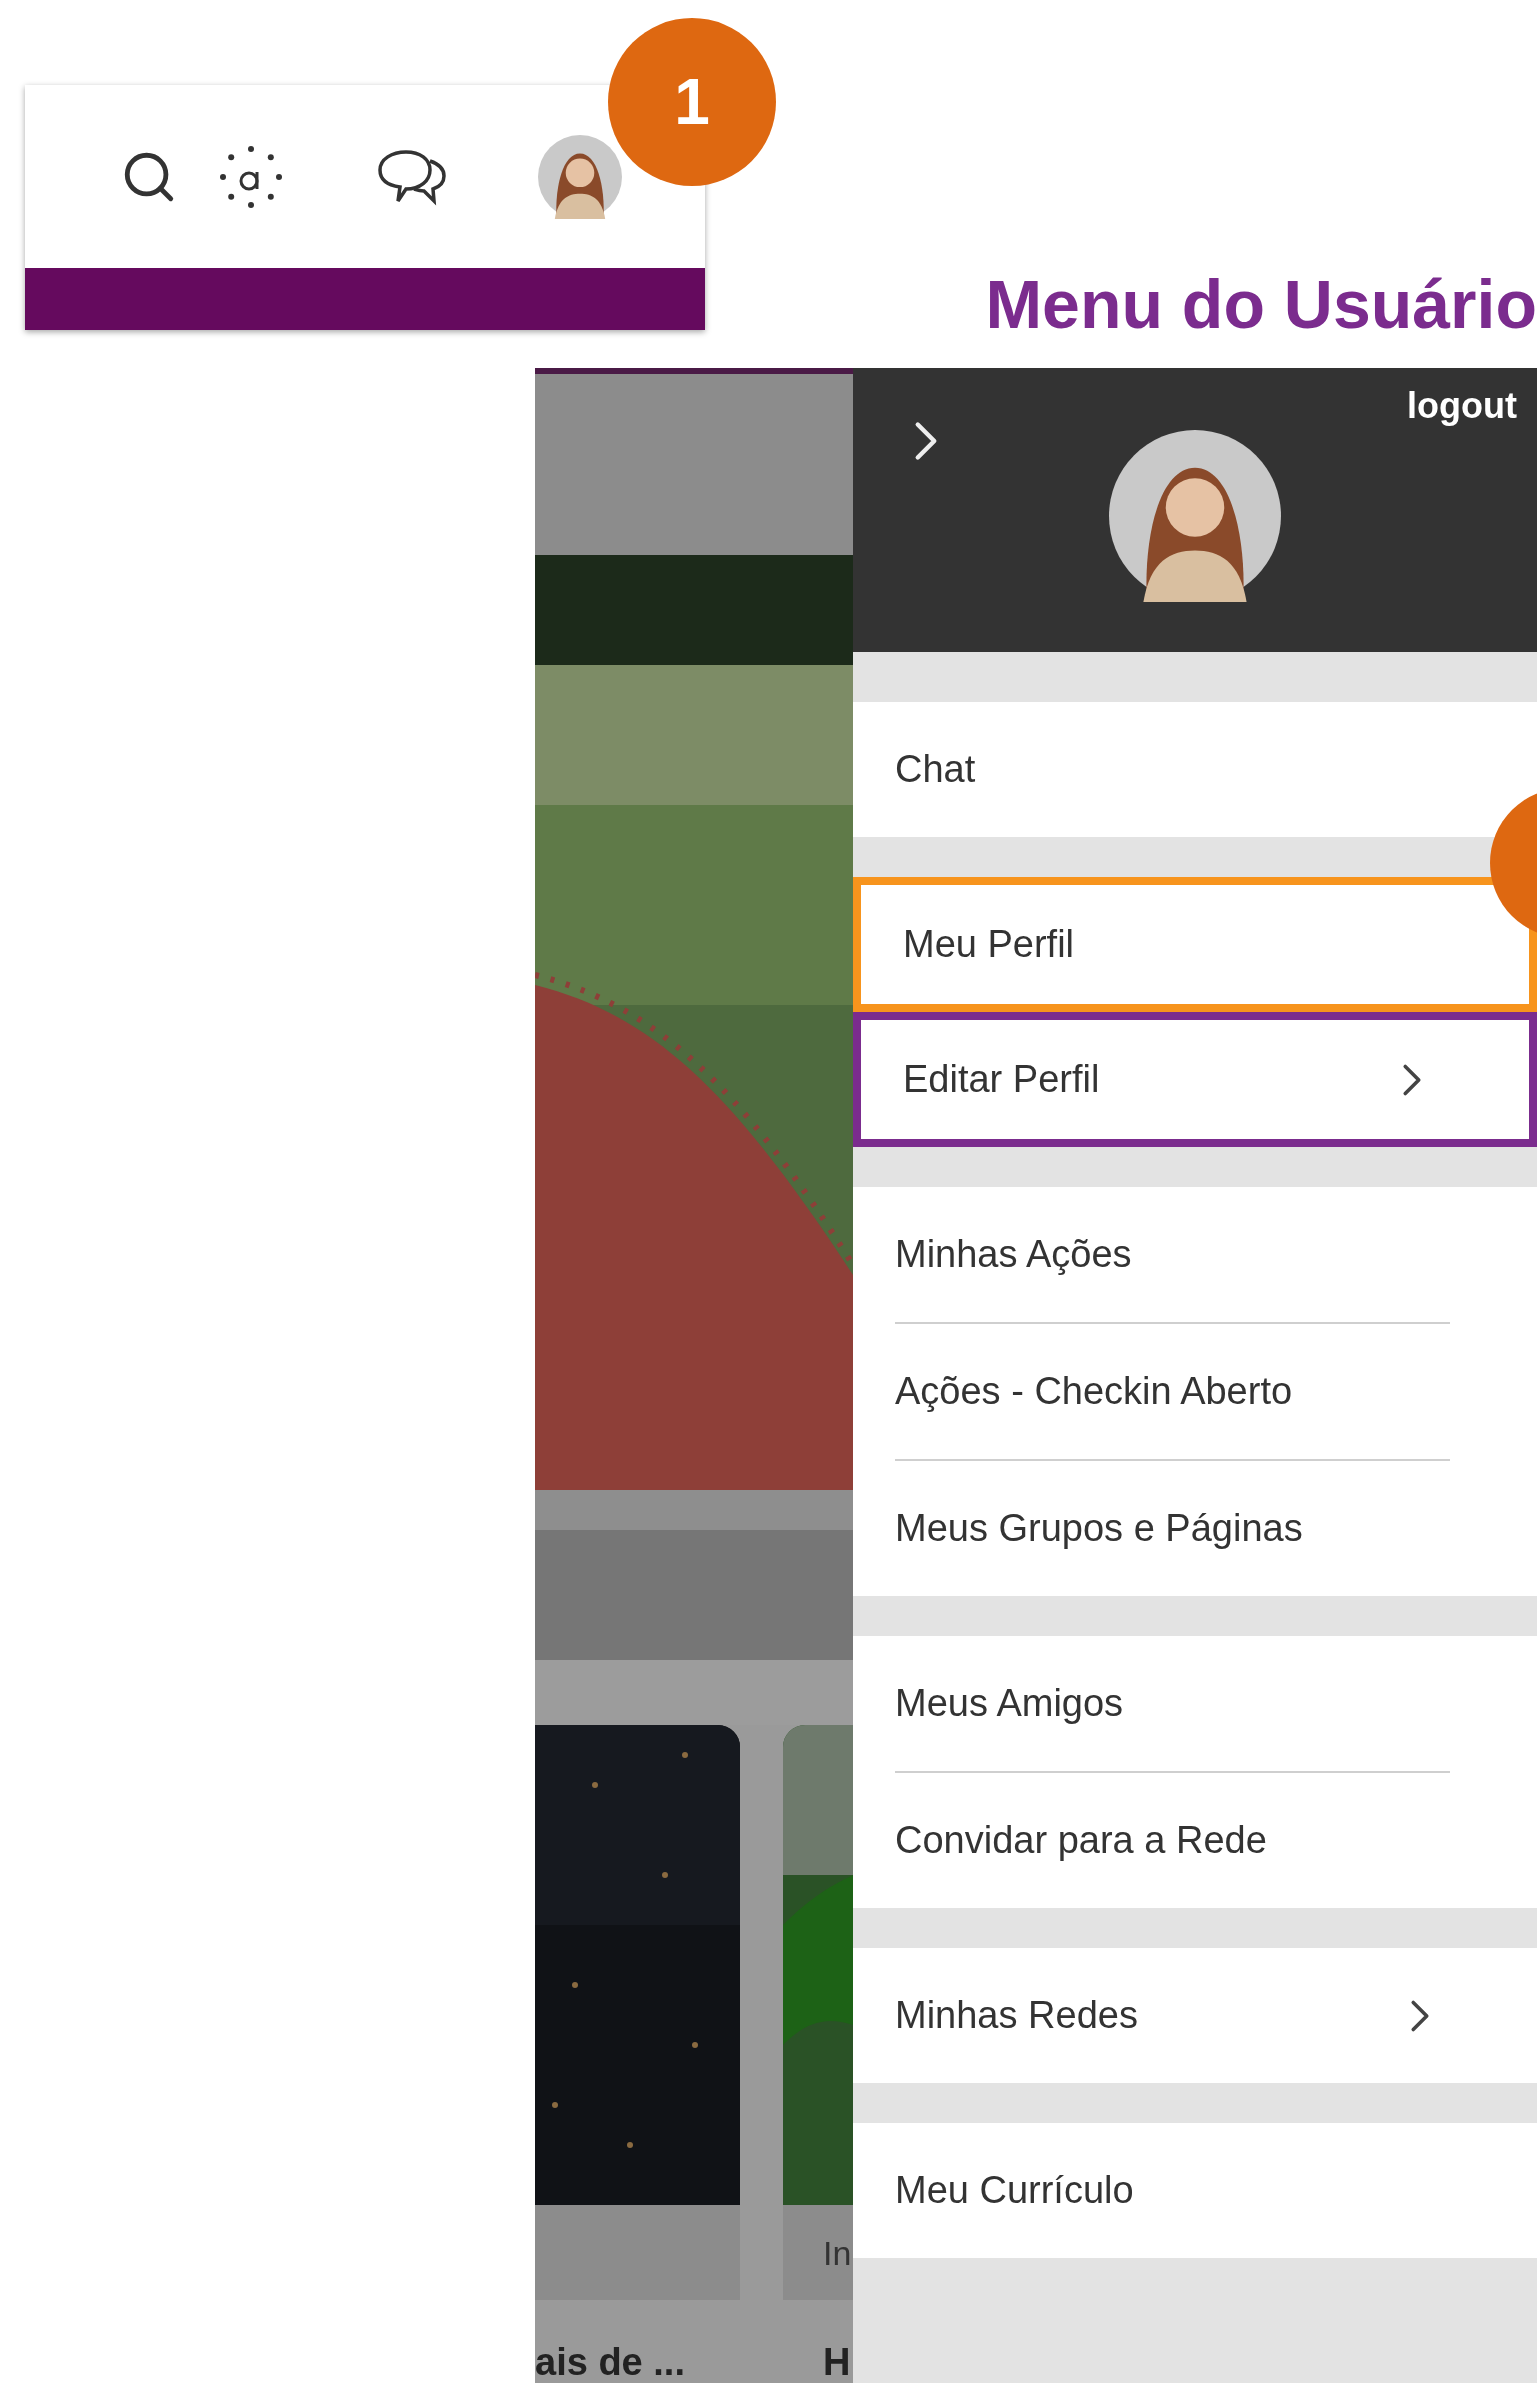 The height and width of the screenshot is (2383, 1537). Describe the element at coordinates (1195, 1528) in the screenshot. I see `menu-item: Meus Grupos e Páginas` at that location.